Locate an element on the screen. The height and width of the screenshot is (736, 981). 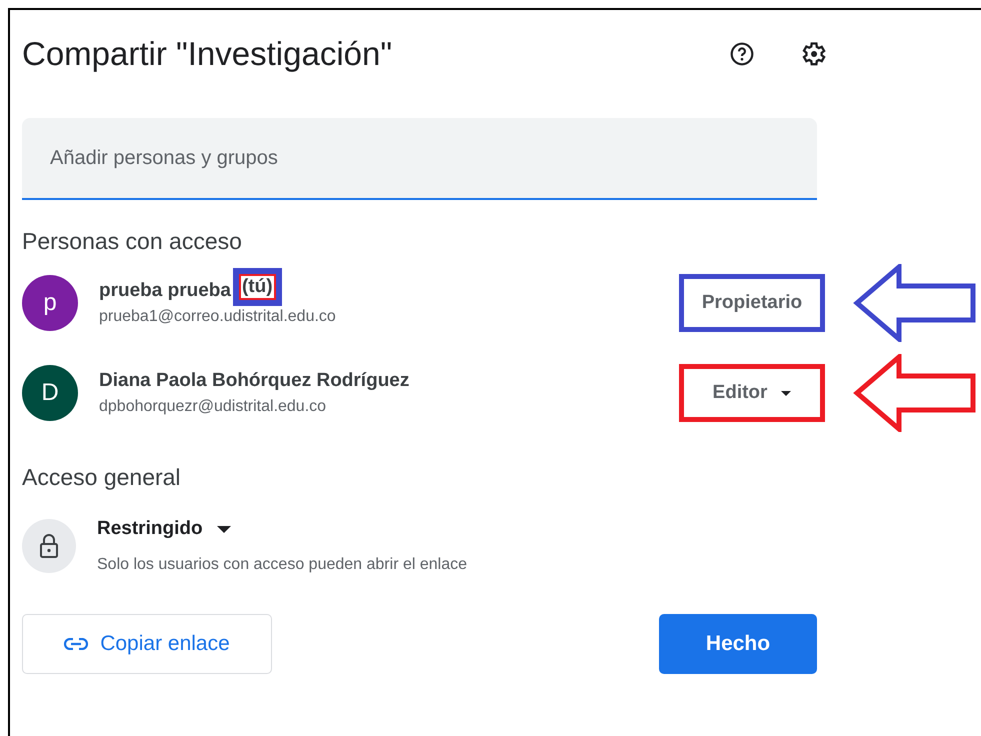
copy-link-button: Copiar enlace is located at coordinates (147, 644).